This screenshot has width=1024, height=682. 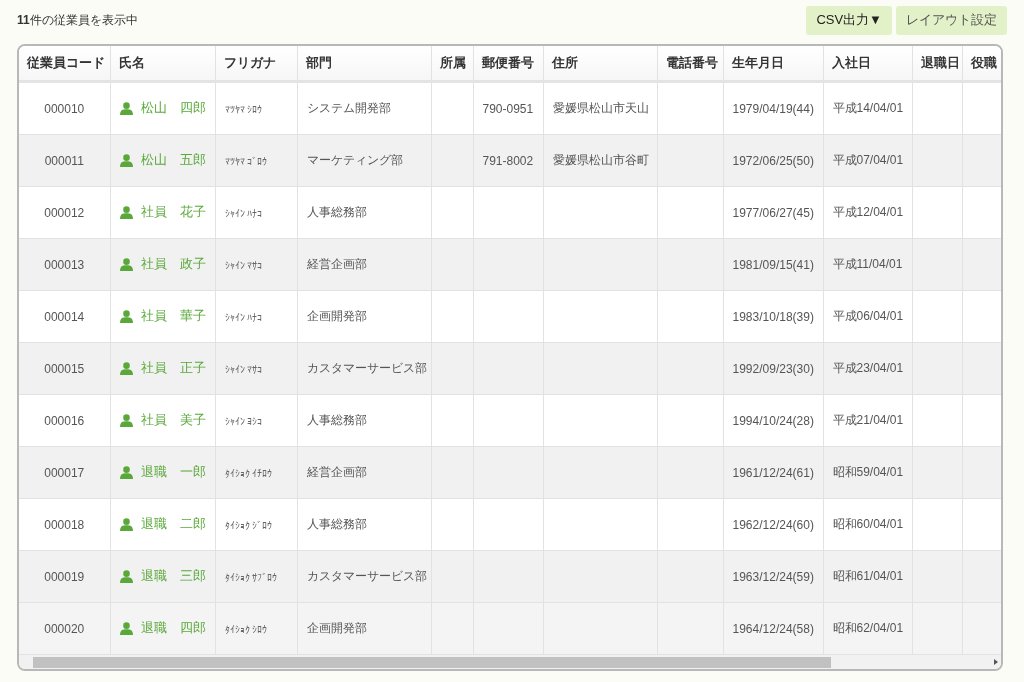 What do you see at coordinates (849, 20) in the screenshot?
I see `csv-export-button: CSV出力▼` at bounding box center [849, 20].